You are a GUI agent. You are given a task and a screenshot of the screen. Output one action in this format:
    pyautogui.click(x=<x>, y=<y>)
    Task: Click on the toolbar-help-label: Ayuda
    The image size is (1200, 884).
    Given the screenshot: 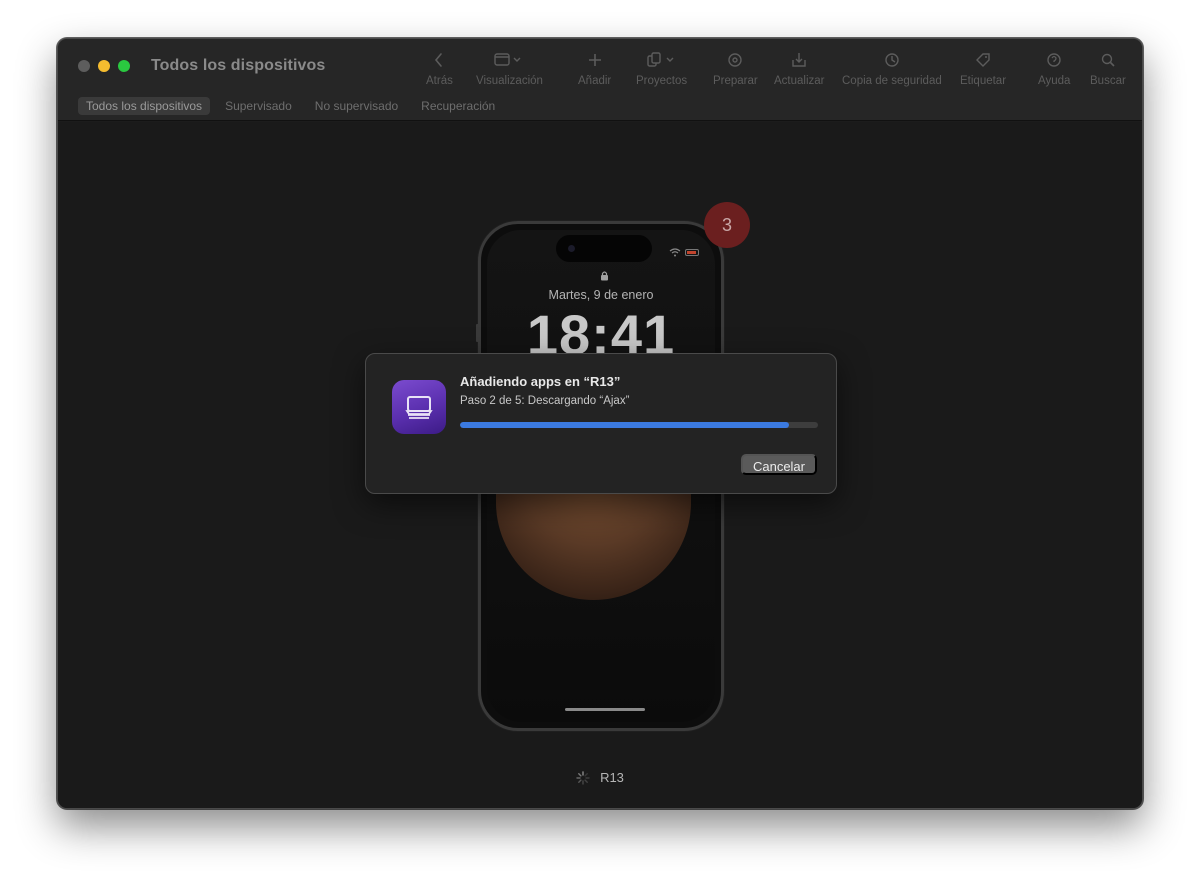 What is the action you would take?
    pyautogui.click(x=1054, y=81)
    